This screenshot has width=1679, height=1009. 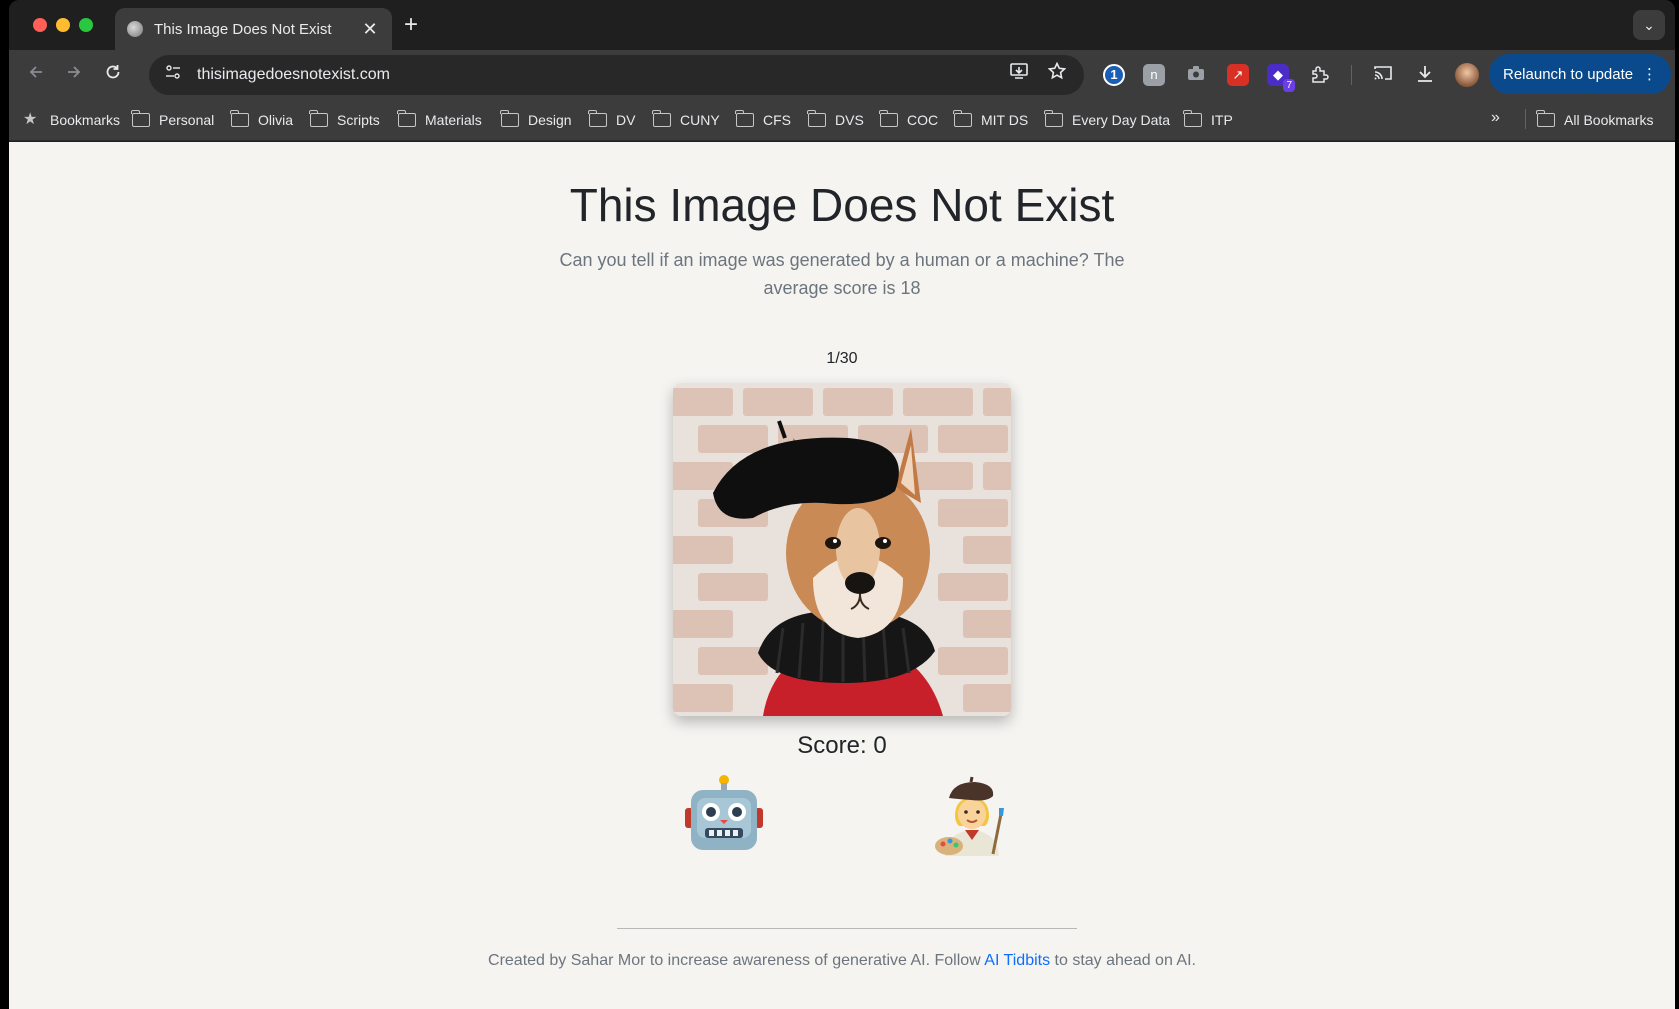 What do you see at coordinates (596, 75) in the screenshot?
I see `url-text: thisimagedoesnotexist.com` at bounding box center [596, 75].